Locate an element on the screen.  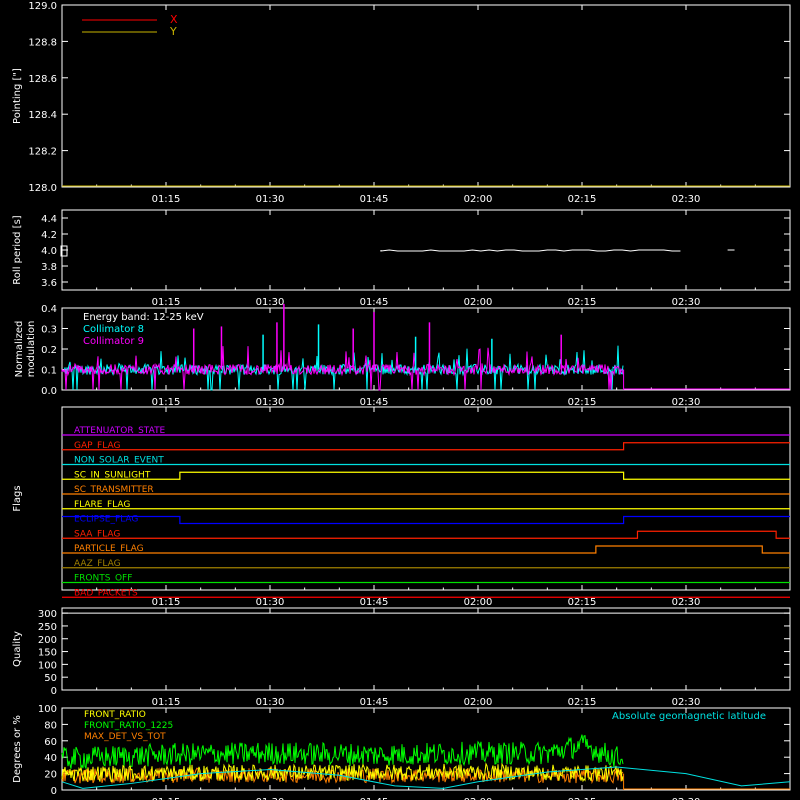
y-tick-label: 50 is located at coordinates (50, 678).